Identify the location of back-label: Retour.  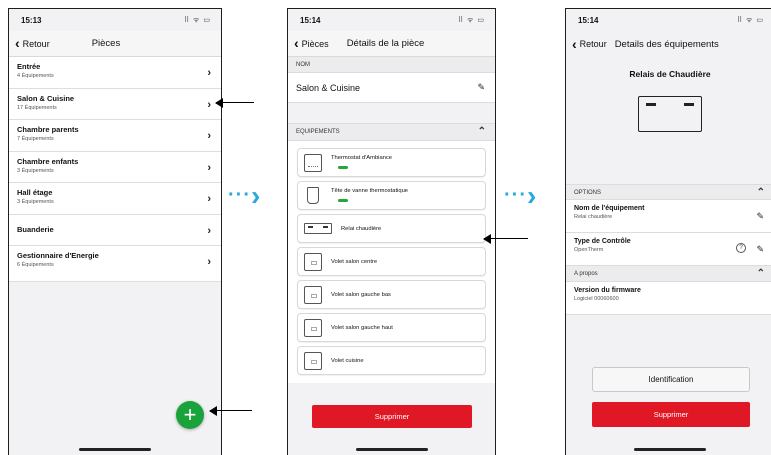
(36, 43).